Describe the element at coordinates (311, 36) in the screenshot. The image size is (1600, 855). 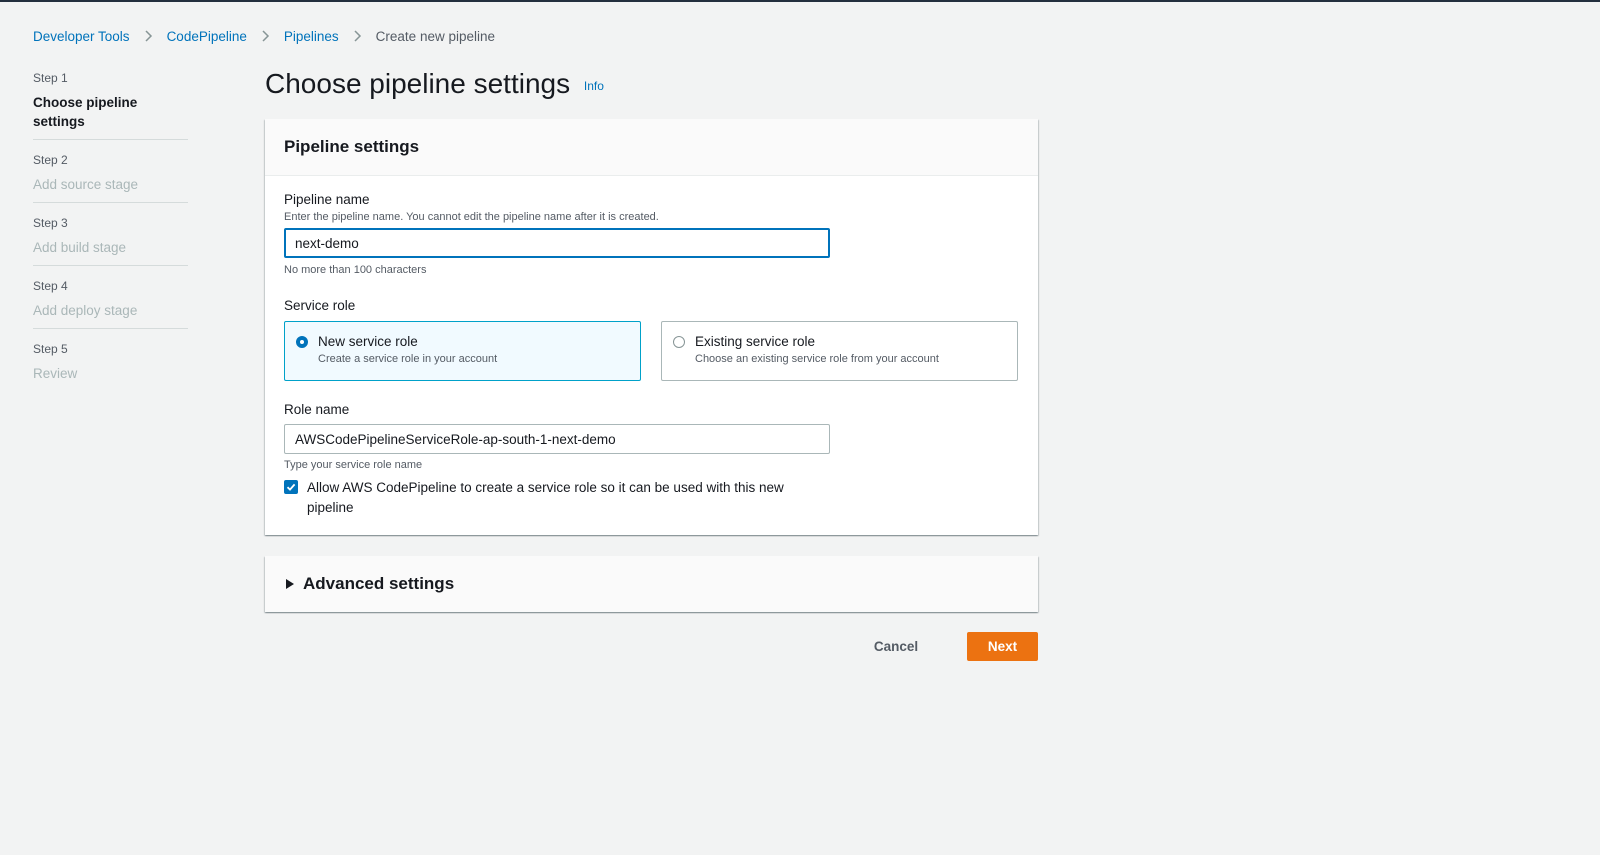
I see `breadcrumb-pipelines: Pipelines` at that location.